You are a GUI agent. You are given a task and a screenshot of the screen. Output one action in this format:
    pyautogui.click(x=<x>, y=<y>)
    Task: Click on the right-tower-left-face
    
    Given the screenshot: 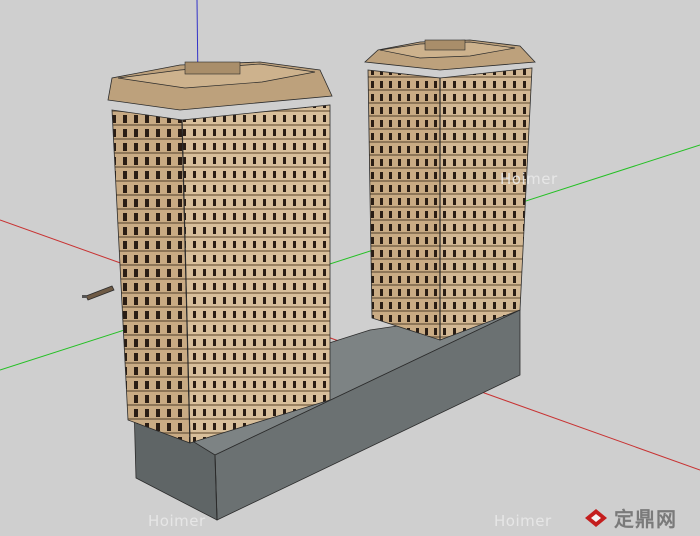 What is the action you would take?
    pyautogui.click(x=404, y=205)
    